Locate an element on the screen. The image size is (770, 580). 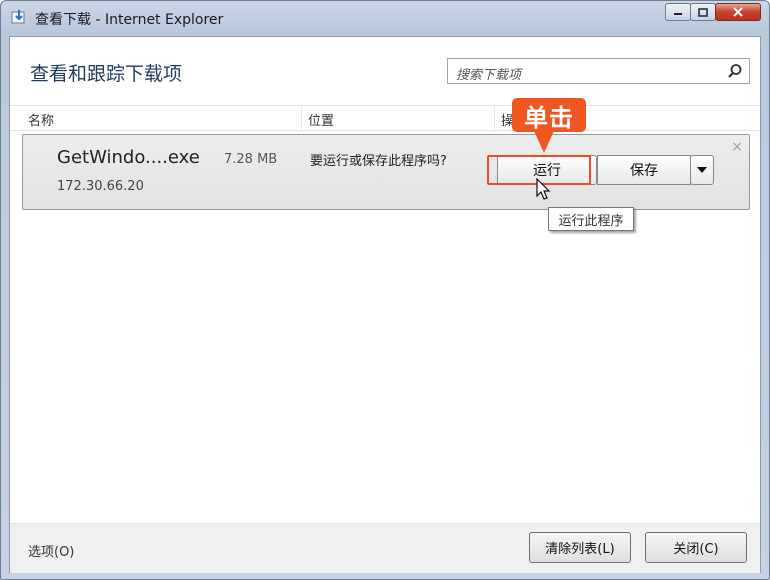
window-title: 查看下载 - Internet Explorer is located at coordinates (129, 20).